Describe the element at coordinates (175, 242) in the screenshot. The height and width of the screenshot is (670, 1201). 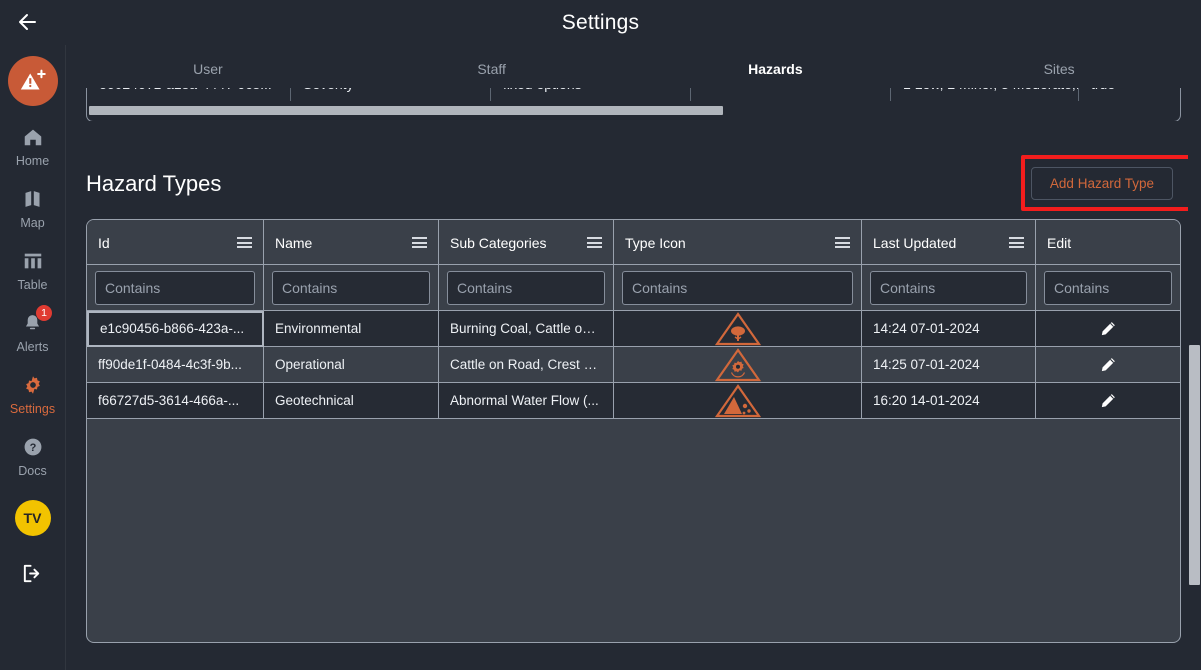
I see `column-header-id: Id` at that location.